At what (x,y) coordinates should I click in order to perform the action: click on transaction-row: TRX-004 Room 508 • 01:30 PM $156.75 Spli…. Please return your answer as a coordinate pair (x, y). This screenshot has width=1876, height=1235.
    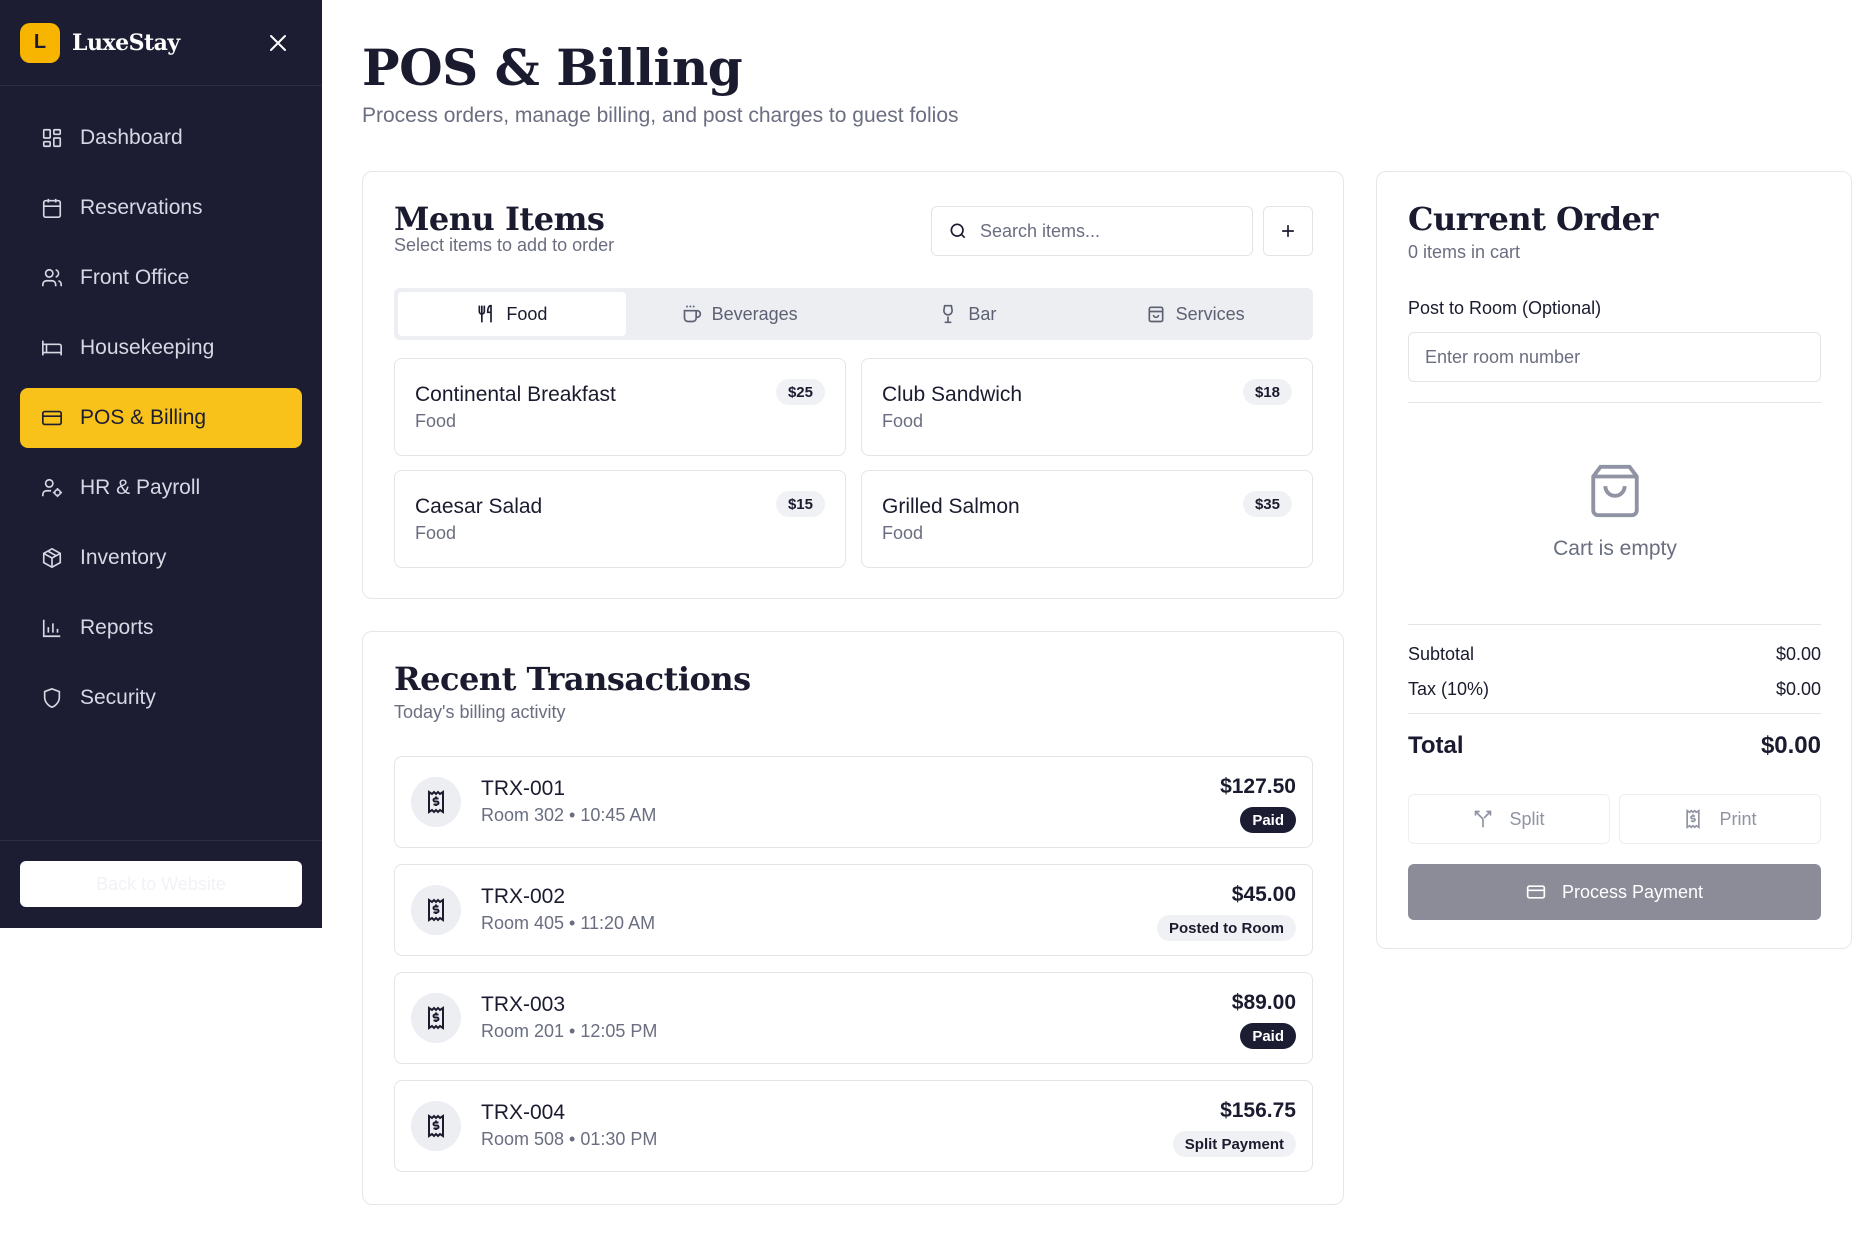
    Looking at the image, I should click on (853, 1126).